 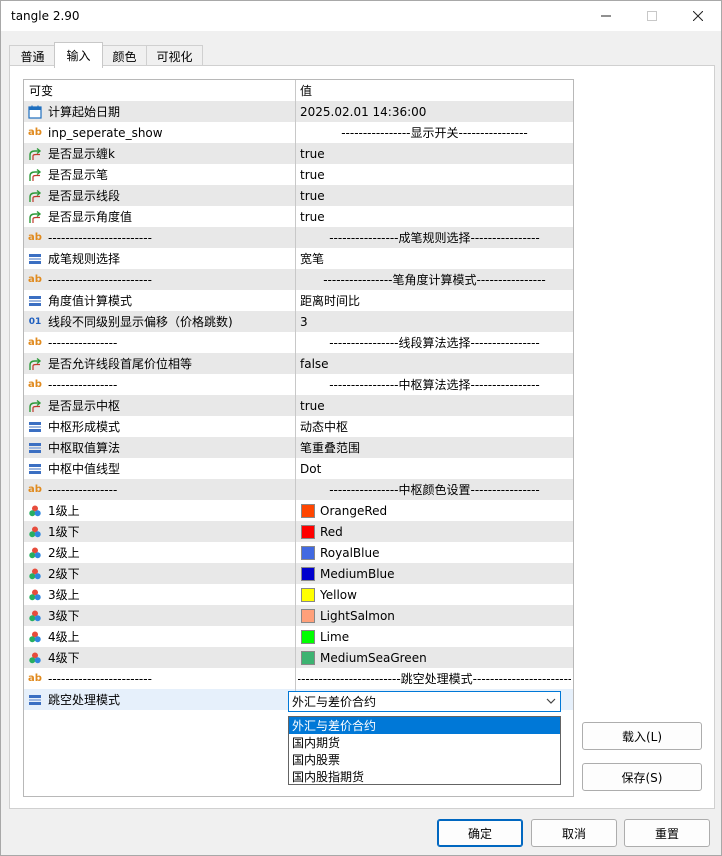 What do you see at coordinates (435, 300) in the screenshot?
I see `parameter-value-cell: 距离时间比` at bounding box center [435, 300].